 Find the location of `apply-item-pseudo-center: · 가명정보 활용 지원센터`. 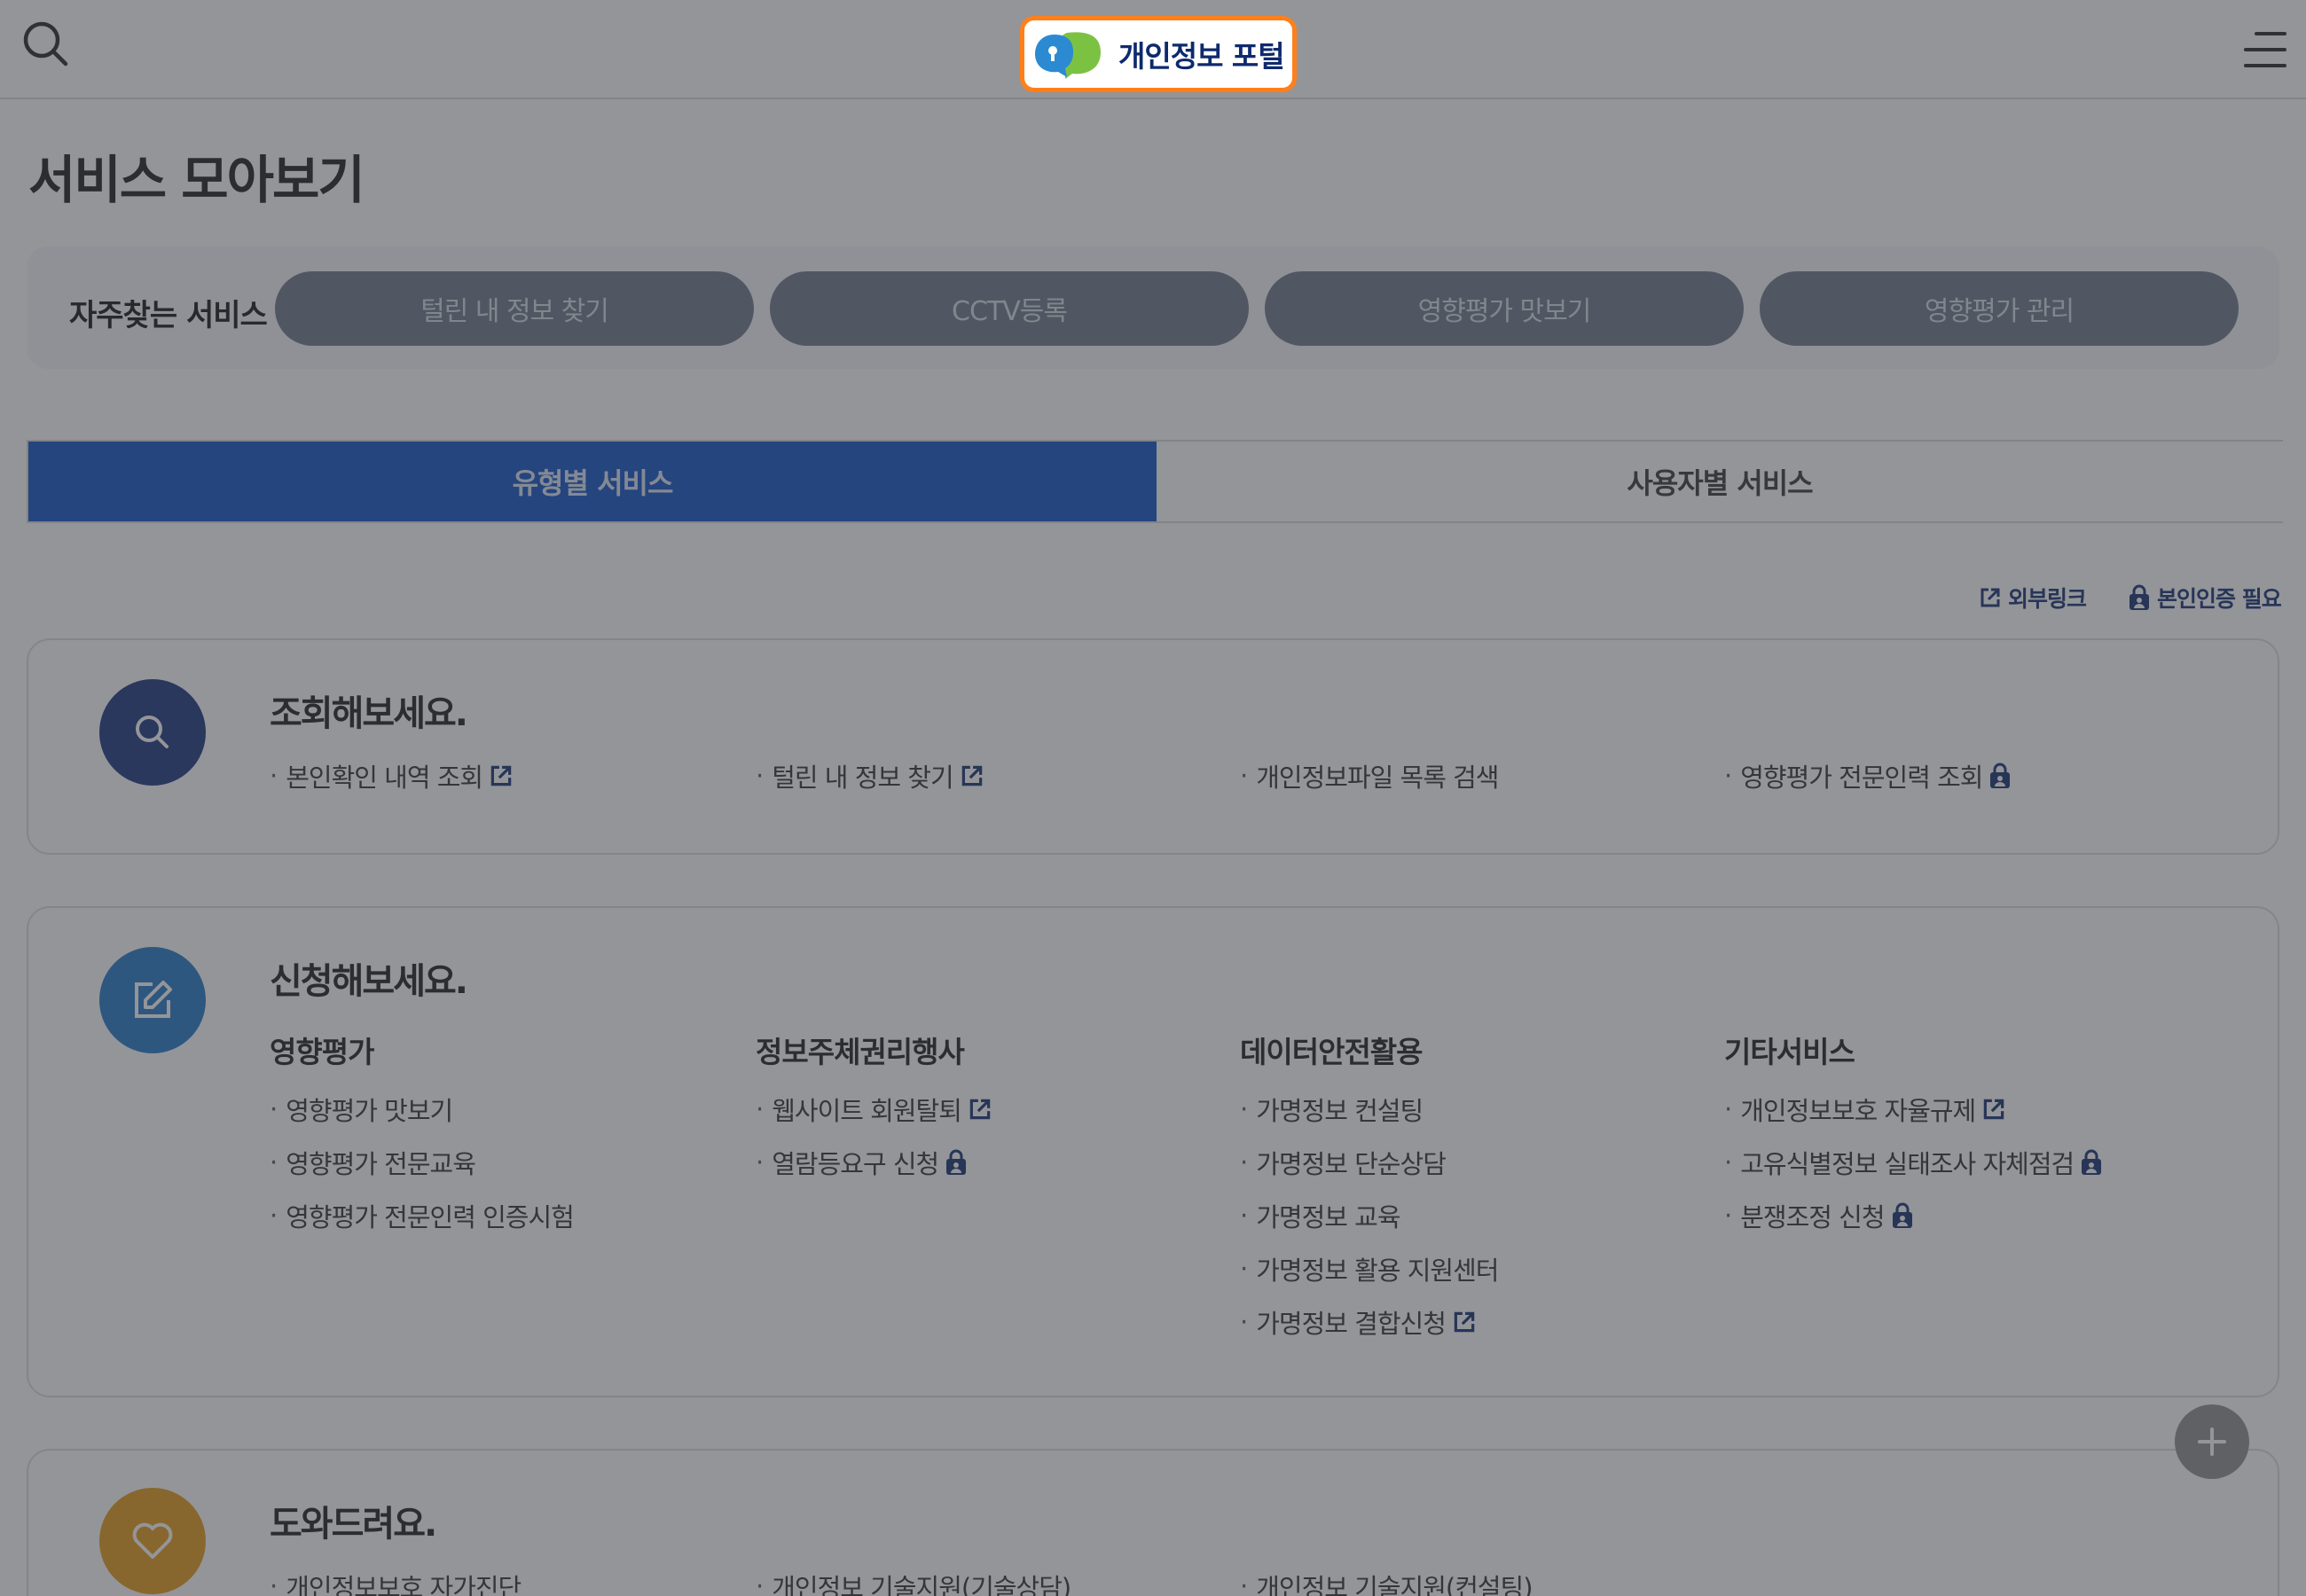

apply-item-pseudo-center: · 가명정보 활용 지원센터 is located at coordinates (1369, 1268).